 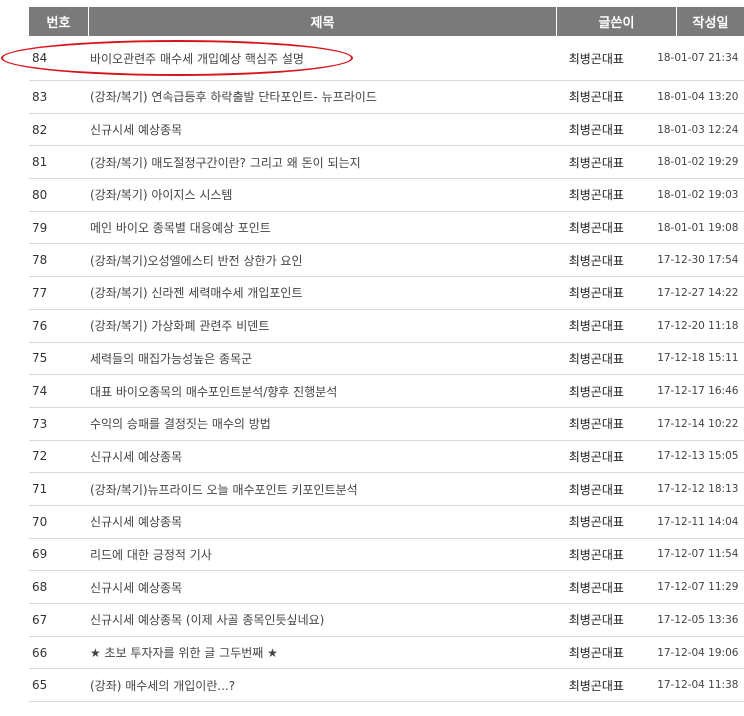 I want to click on post-date: 17-12-12 18:13, so click(x=698, y=489).